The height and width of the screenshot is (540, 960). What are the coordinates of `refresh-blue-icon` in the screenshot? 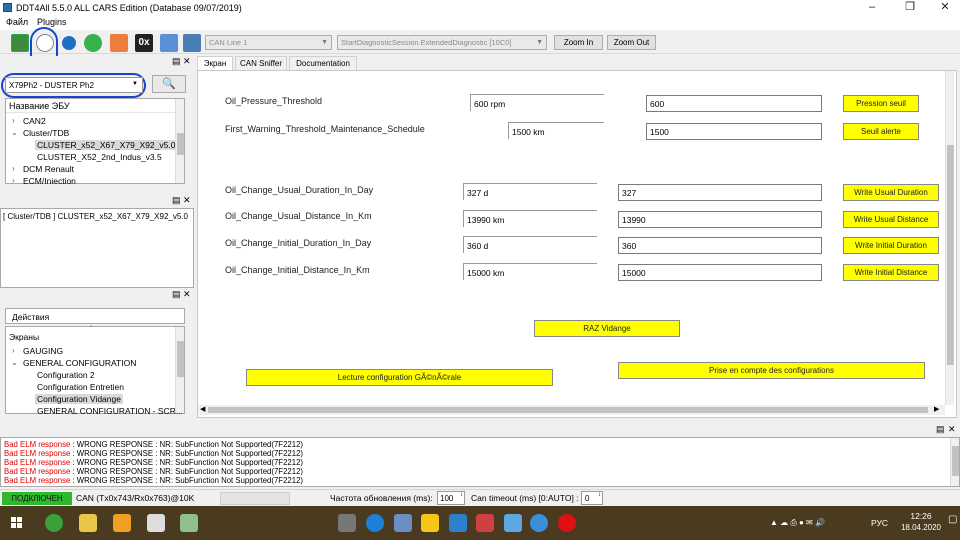 It's located at (69, 43).